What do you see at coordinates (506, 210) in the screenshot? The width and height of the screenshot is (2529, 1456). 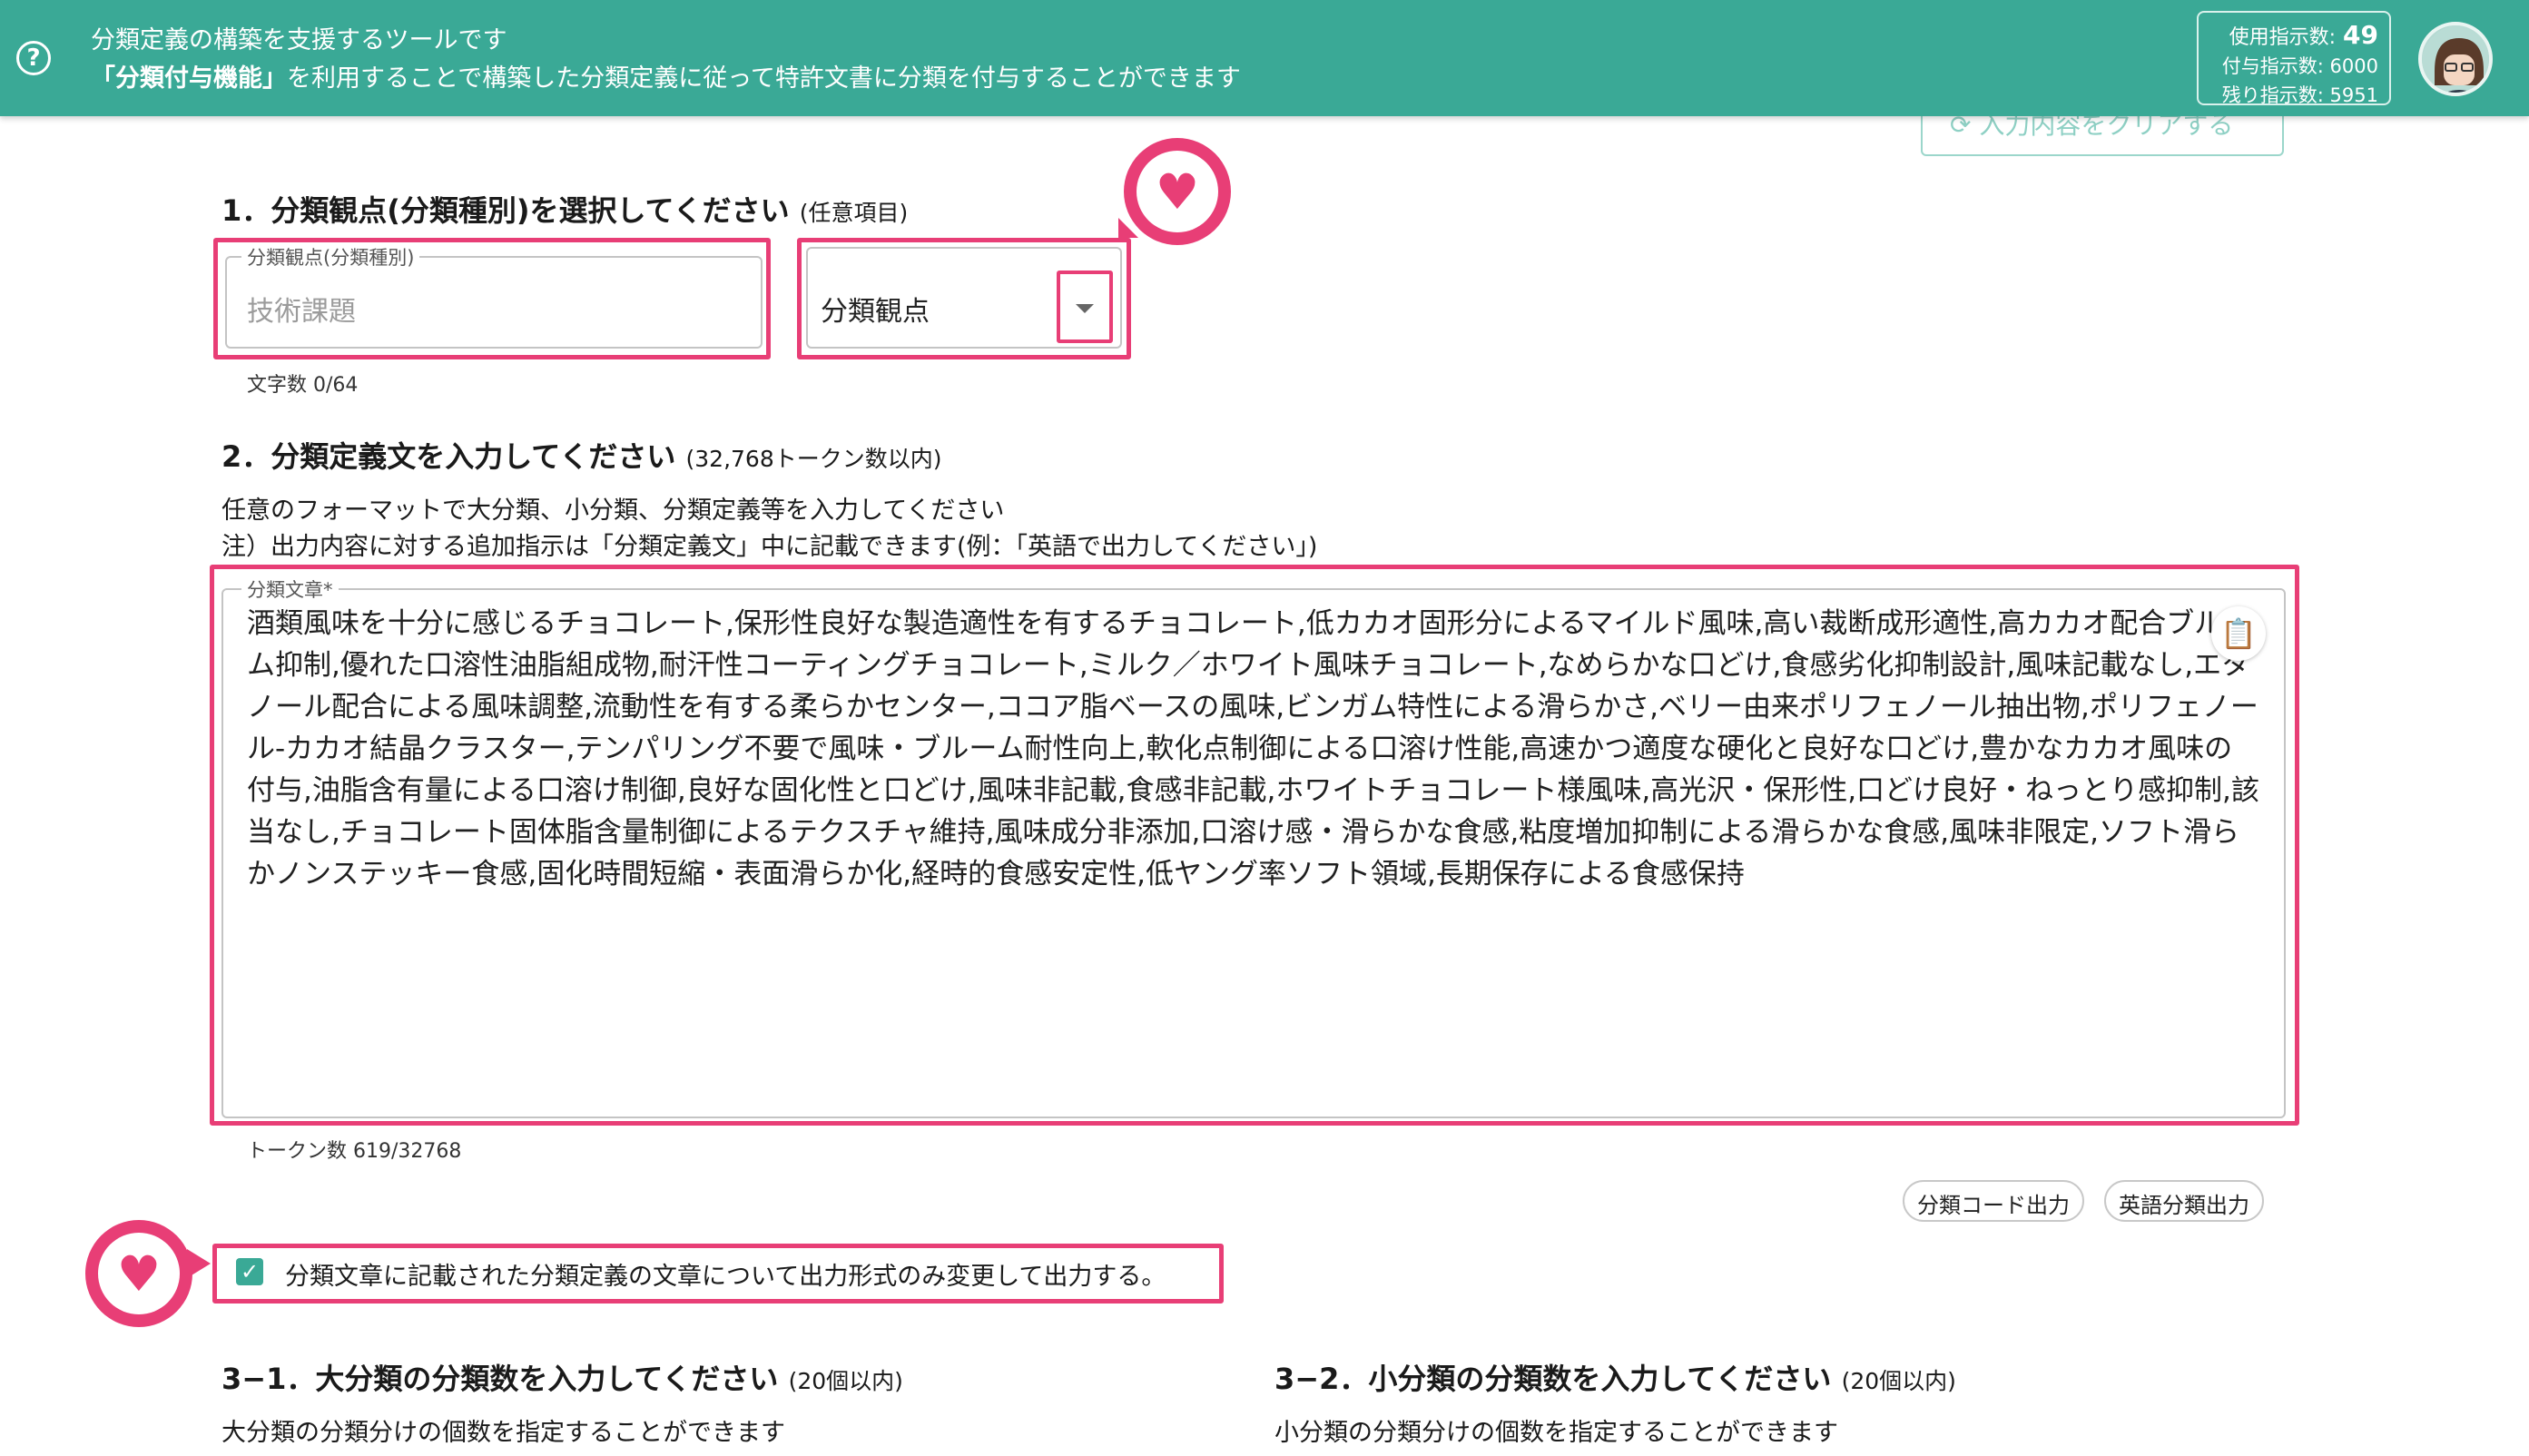 I see `section1-title-text: 1．分類観点(分類種別)を選択してください` at bounding box center [506, 210].